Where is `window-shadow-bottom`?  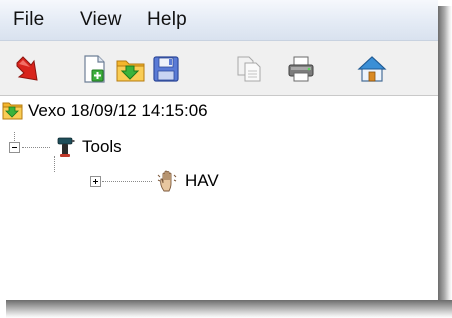 window-shadow-bottom is located at coordinates (229, 309).